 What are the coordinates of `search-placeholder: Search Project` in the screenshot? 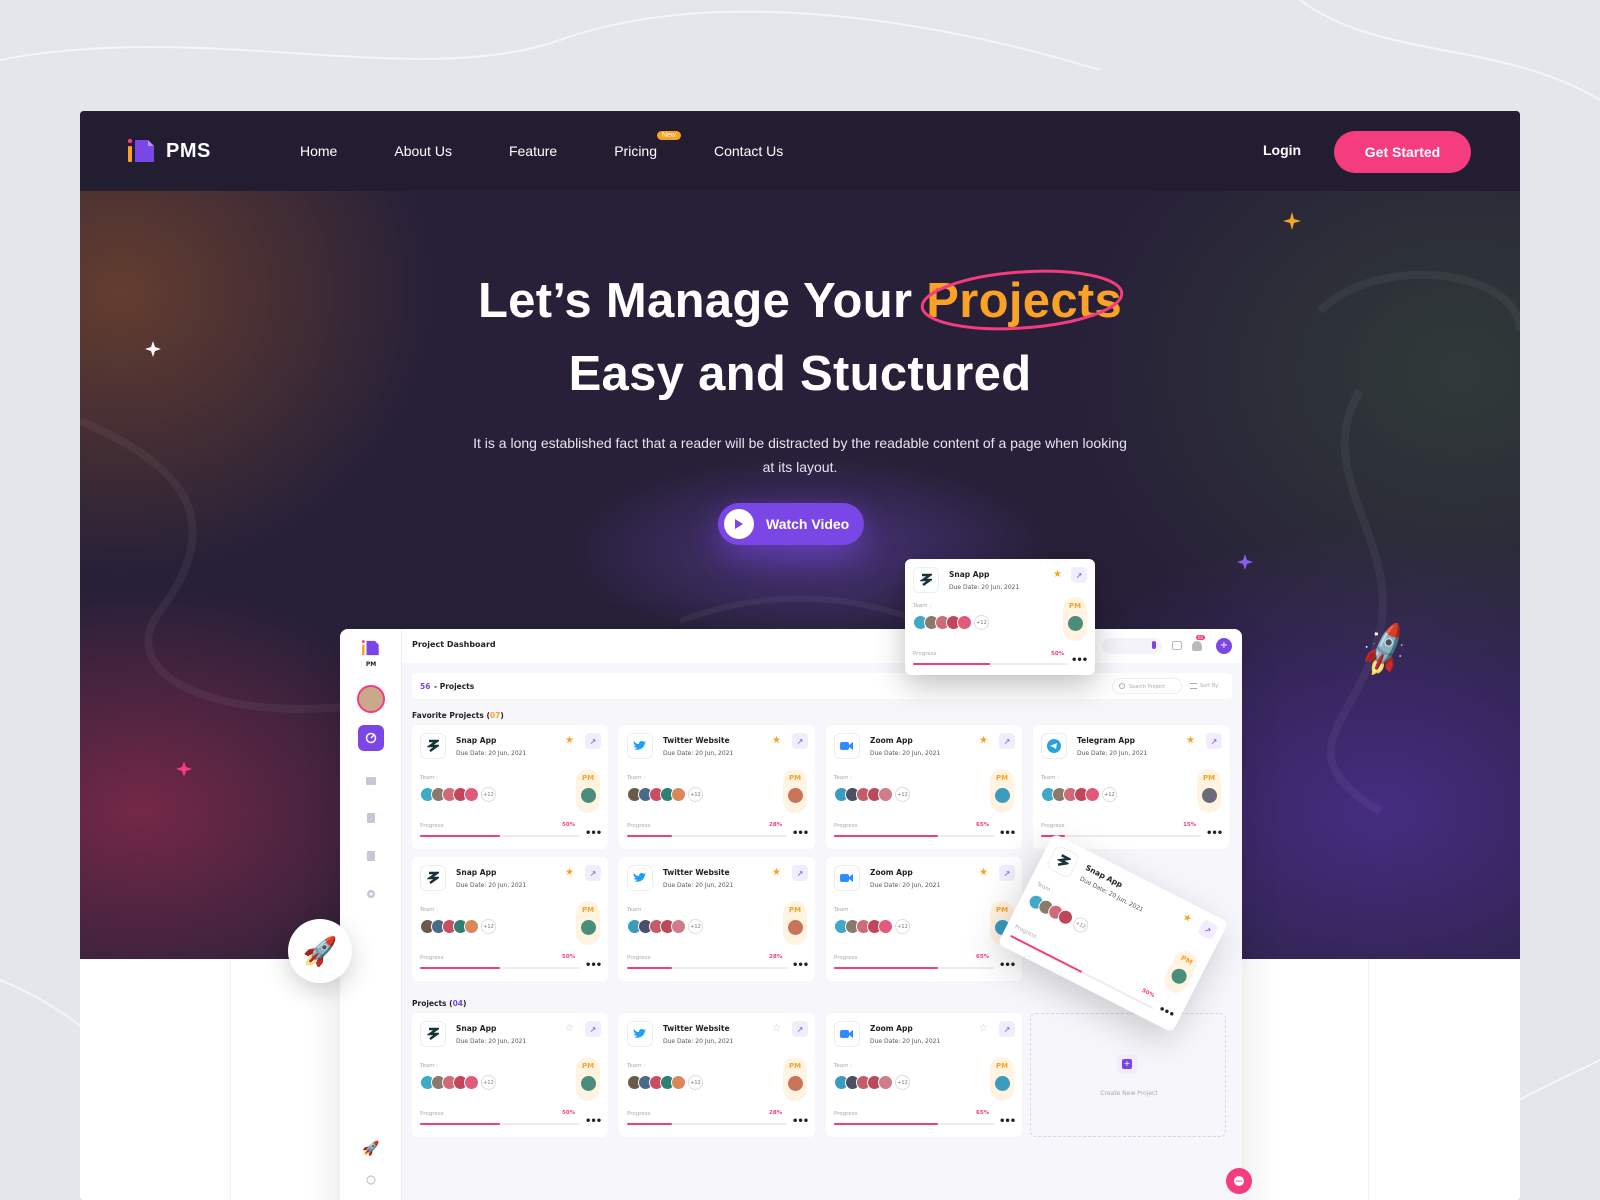 It's located at (1147, 687).